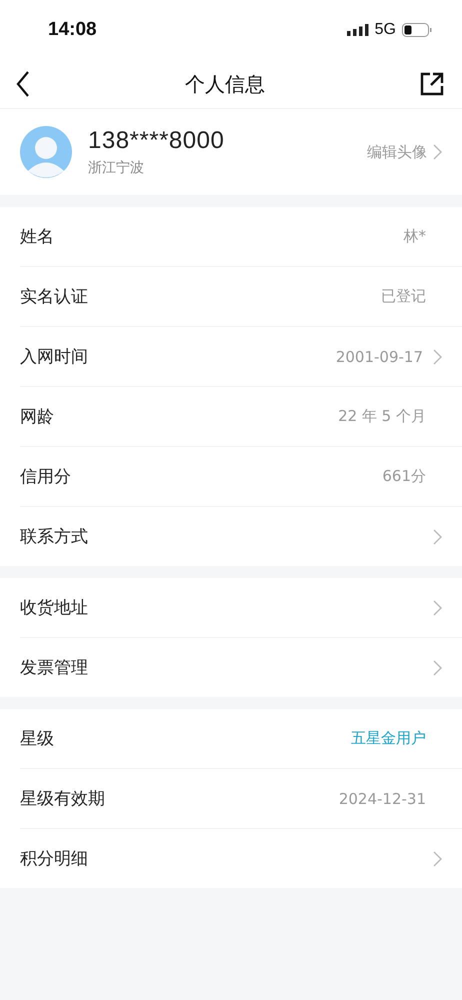 This screenshot has height=1000, width=462. I want to click on location-text: 浙江宁波, so click(116, 168).